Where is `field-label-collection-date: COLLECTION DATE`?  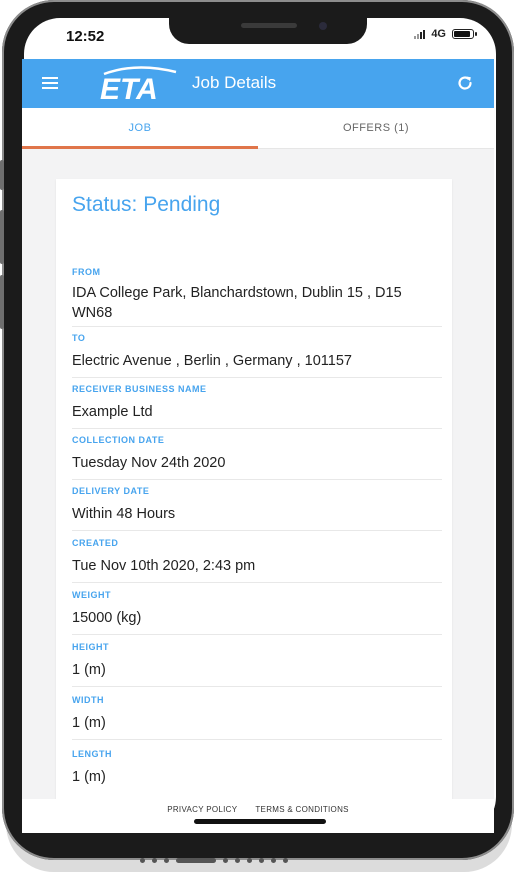
field-label-collection-date: COLLECTION DATE is located at coordinates (118, 440).